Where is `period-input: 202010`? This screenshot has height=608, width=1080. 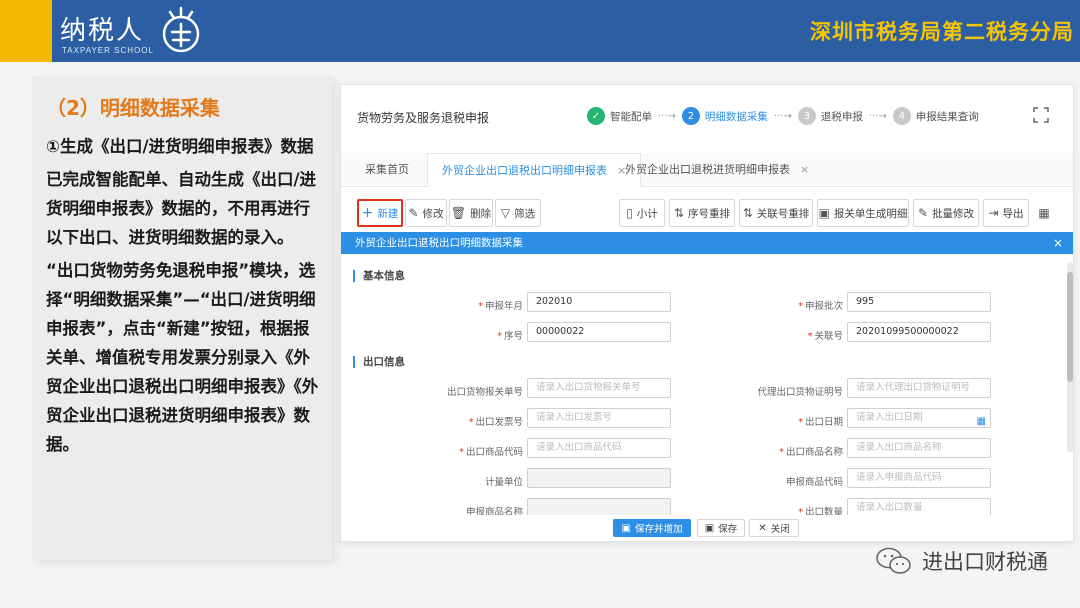
period-input: 202010 is located at coordinates (599, 302).